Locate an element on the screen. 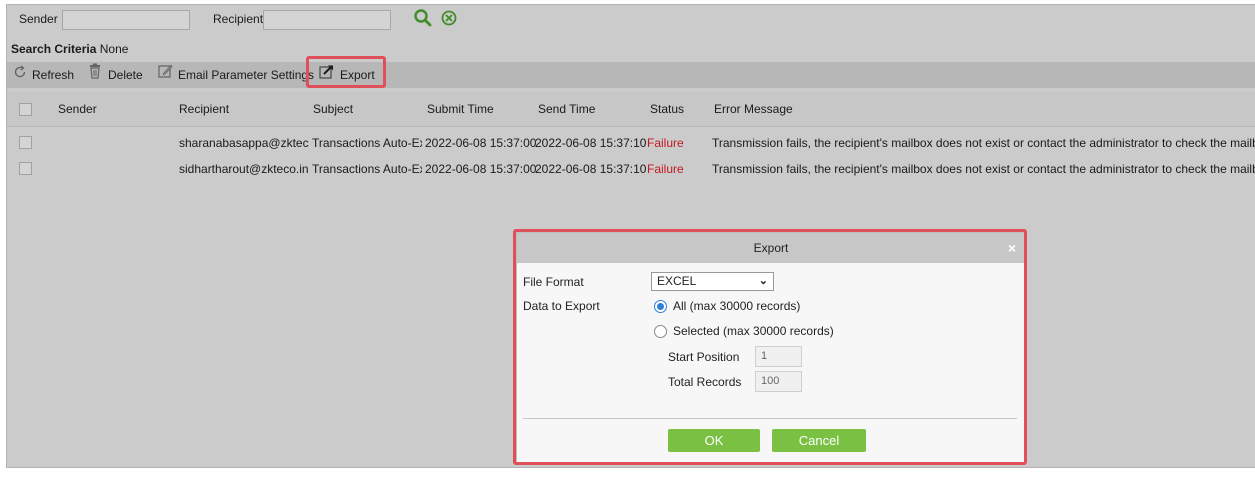  export-highlight-box is located at coordinates (346, 72).